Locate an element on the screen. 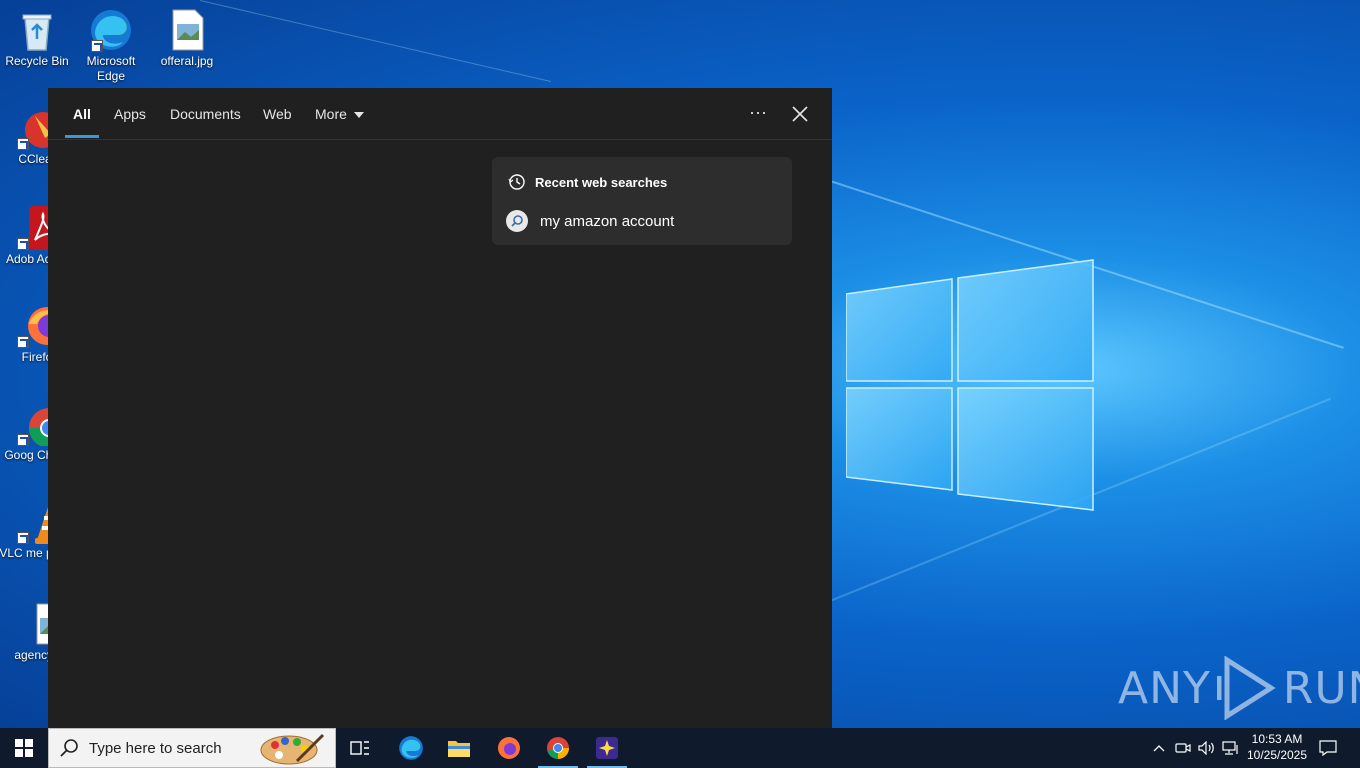 The image size is (1360, 768). task-view-icon is located at coordinates (359, 748).